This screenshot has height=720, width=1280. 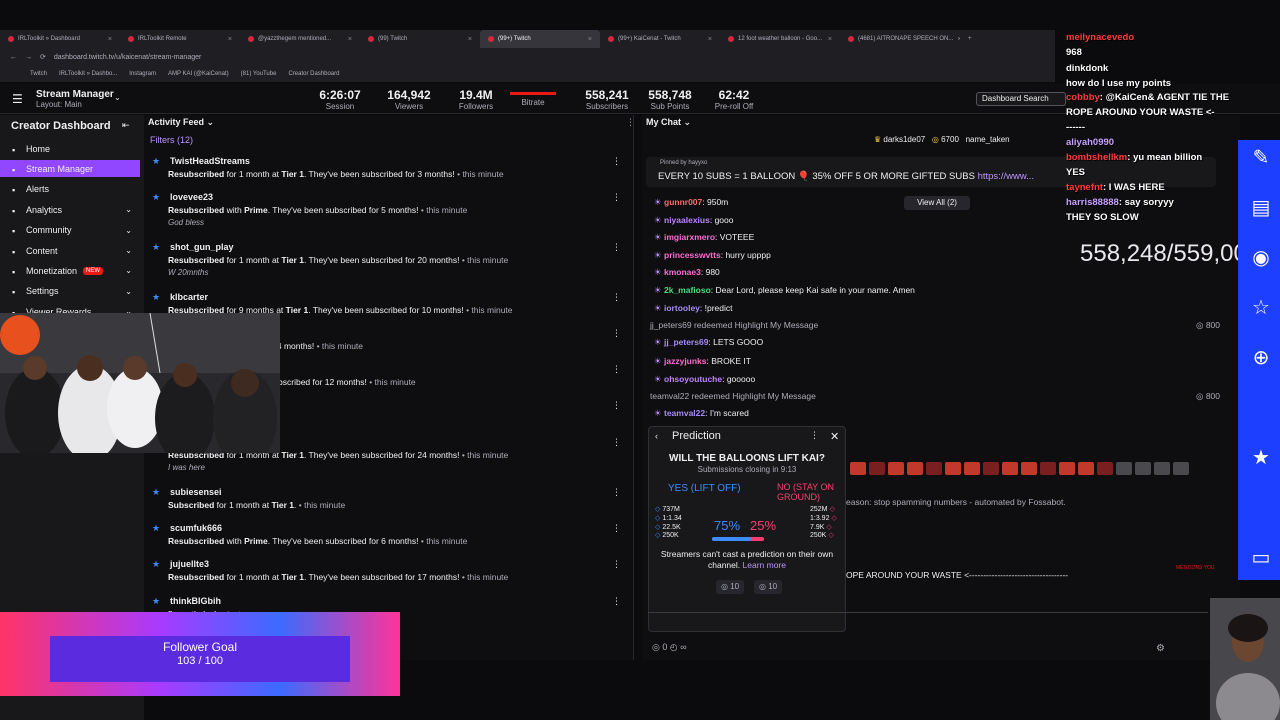 What do you see at coordinates (1261, 358) in the screenshot?
I see `add-user-icon: ⊕` at bounding box center [1261, 358].